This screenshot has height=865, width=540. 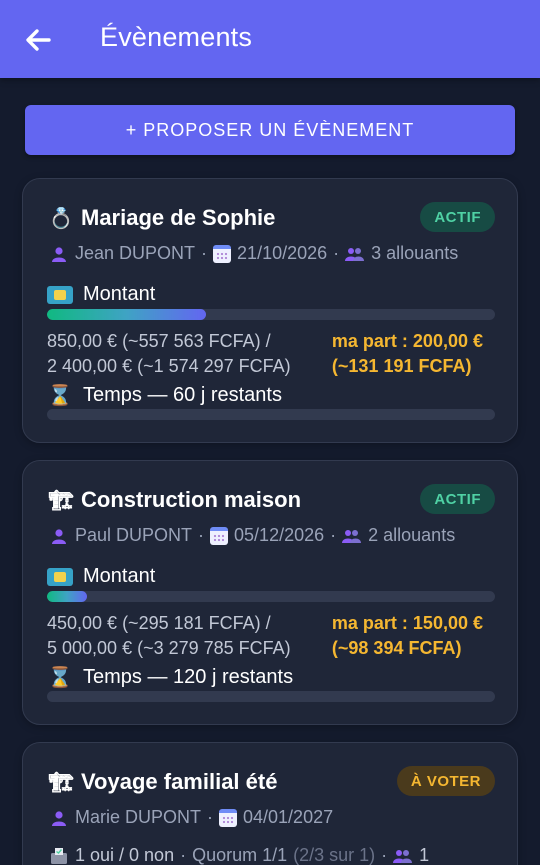 What do you see at coordinates (182, 395) in the screenshot?
I see `time-remaining: Temps — 60 j restants` at bounding box center [182, 395].